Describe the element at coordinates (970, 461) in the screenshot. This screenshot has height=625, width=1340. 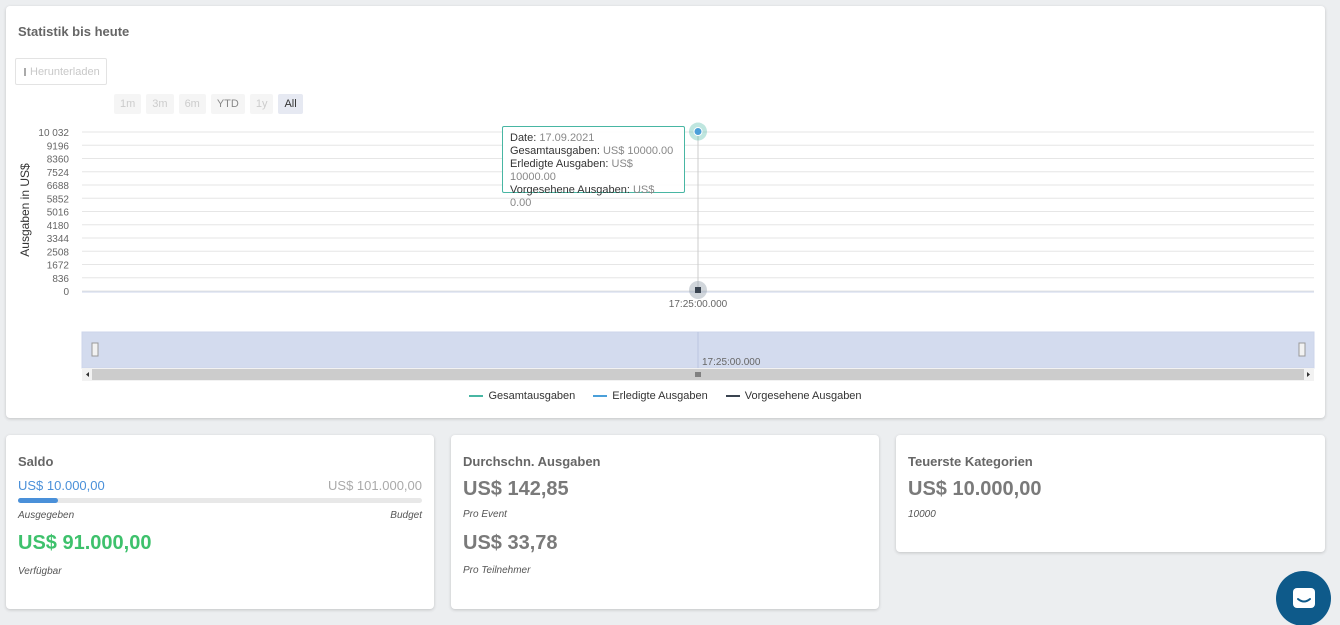
I see `top-categories-title: Teuerste Kategorien` at that location.